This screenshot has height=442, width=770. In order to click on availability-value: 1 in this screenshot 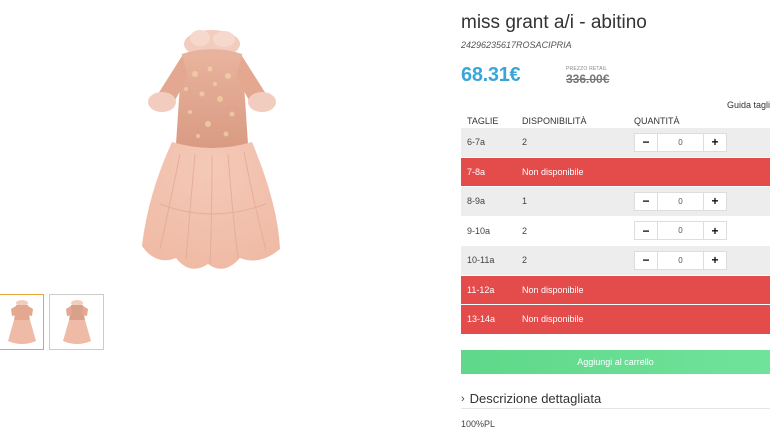, I will do `click(525, 201)`.